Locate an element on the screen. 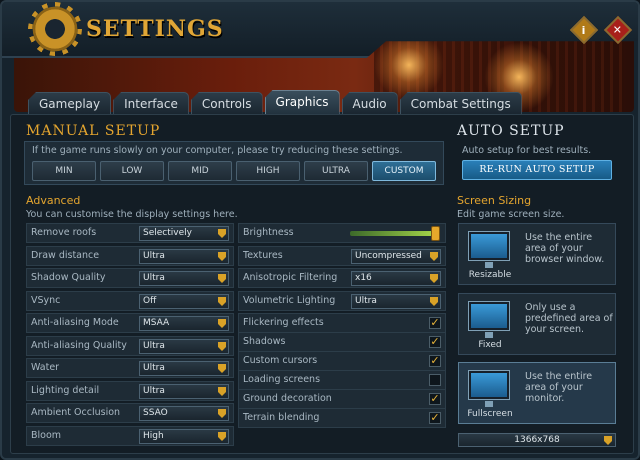 This screenshot has width=640, height=460. volumetric-lighting-dropdown: Ultra is located at coordinates (396, 301).